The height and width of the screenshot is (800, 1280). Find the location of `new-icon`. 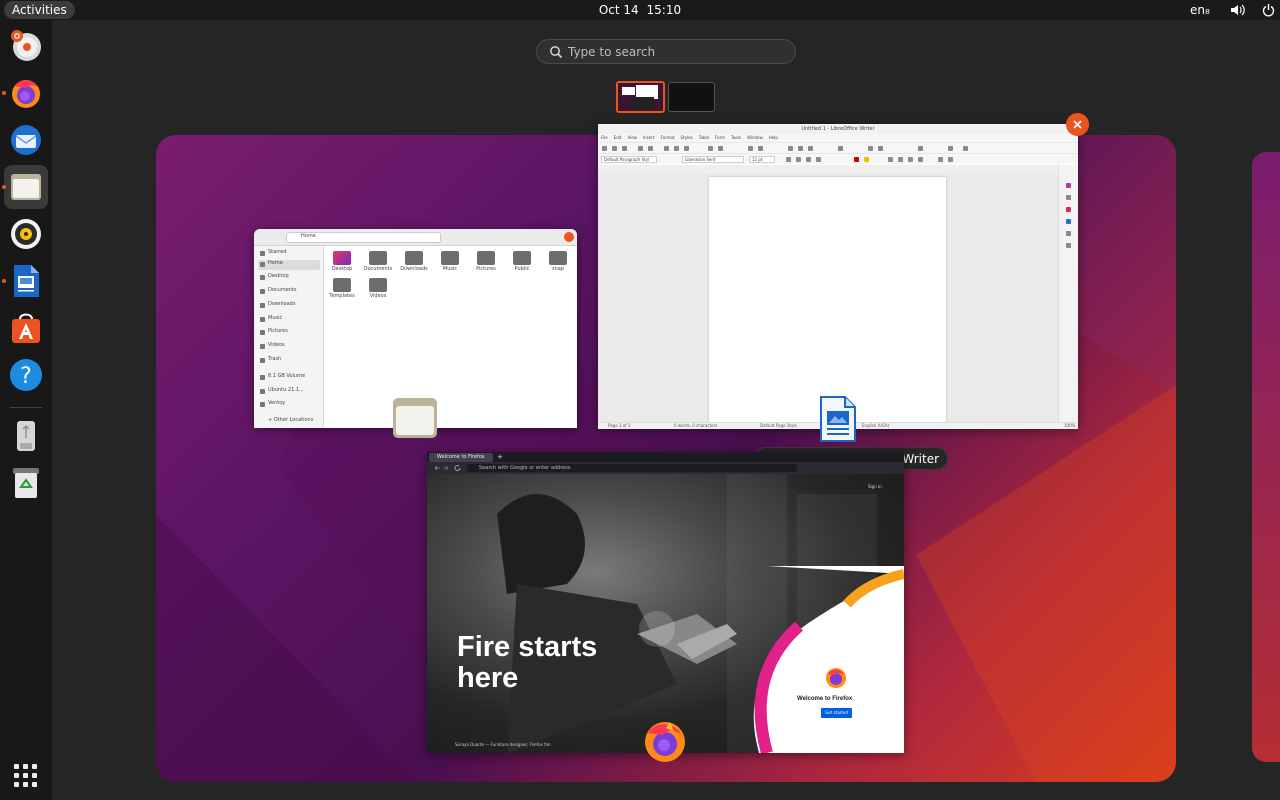

new-icon is located at coordinates (604, 148).